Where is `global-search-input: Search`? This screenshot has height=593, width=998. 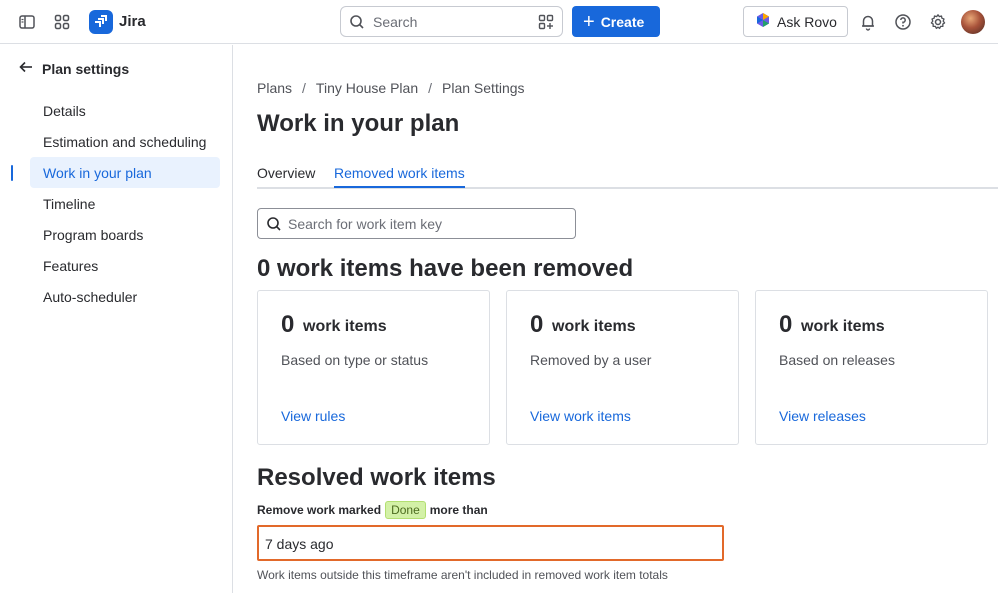 global-search-input: Search is located at coordinates (451, 21).